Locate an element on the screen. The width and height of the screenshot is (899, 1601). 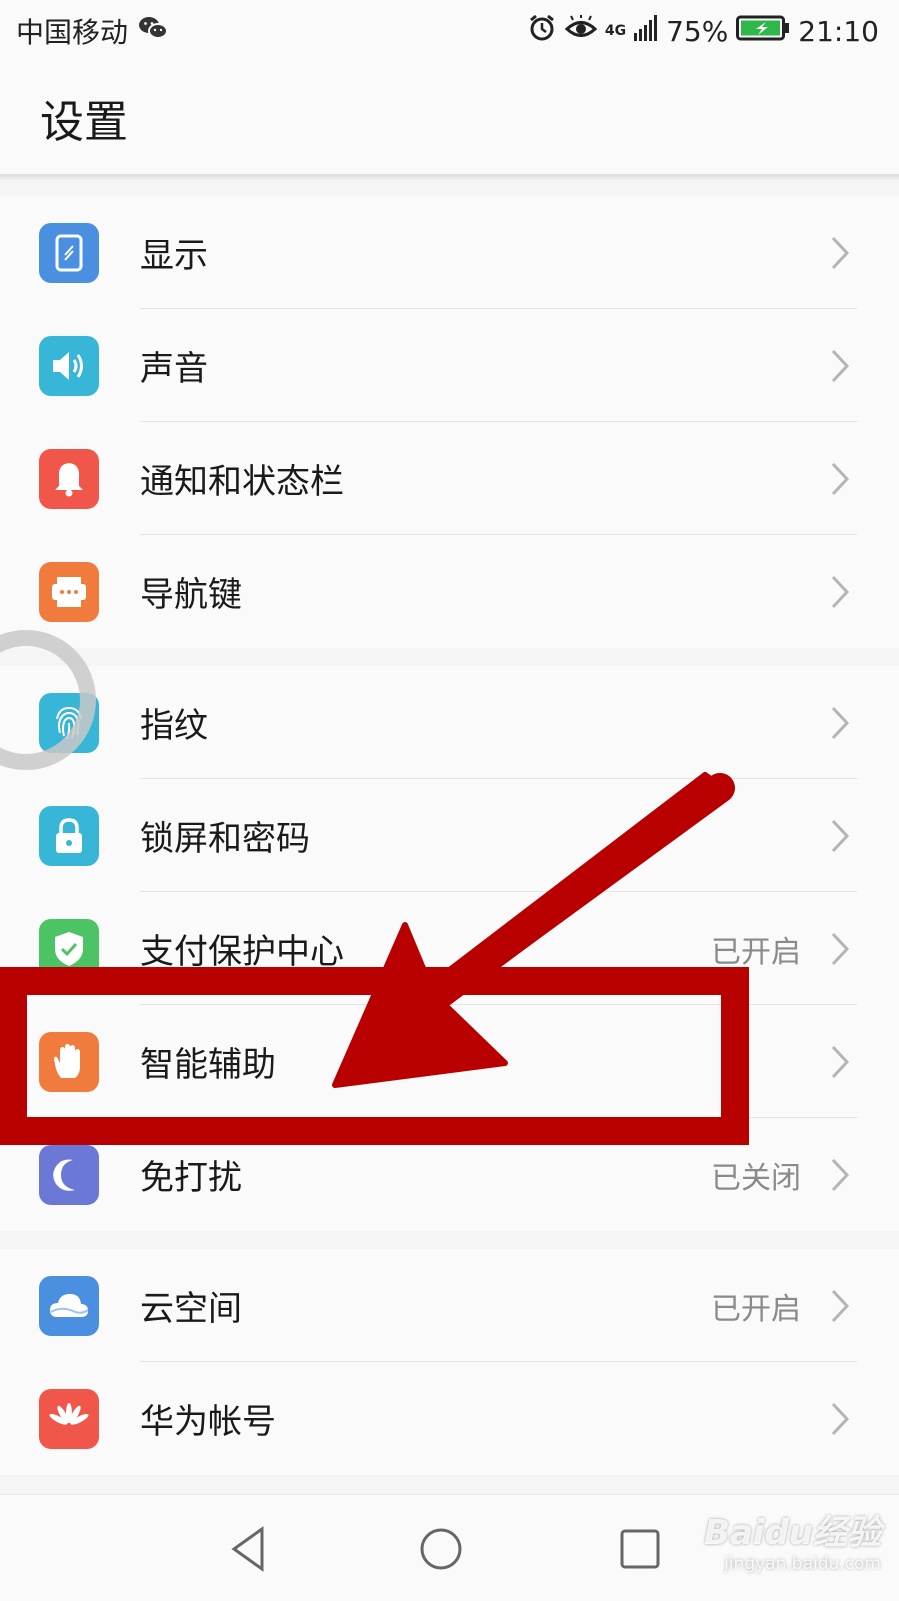
settings-item-huawei-account: 华为帐号 is located at coordinates (449, 1418).